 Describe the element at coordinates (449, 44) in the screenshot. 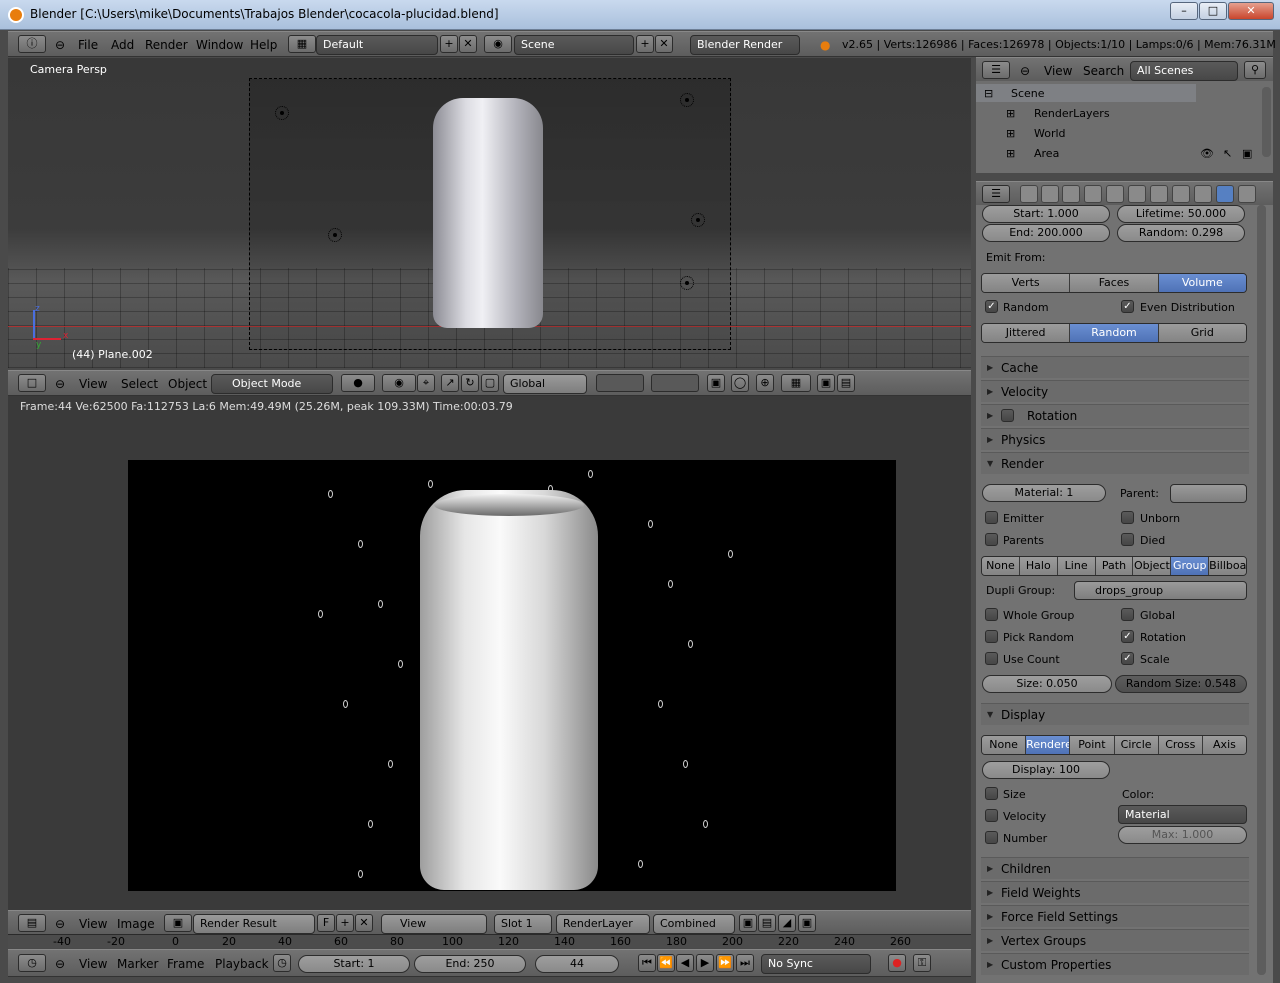

I see `add-layout-icon: +` at that location.